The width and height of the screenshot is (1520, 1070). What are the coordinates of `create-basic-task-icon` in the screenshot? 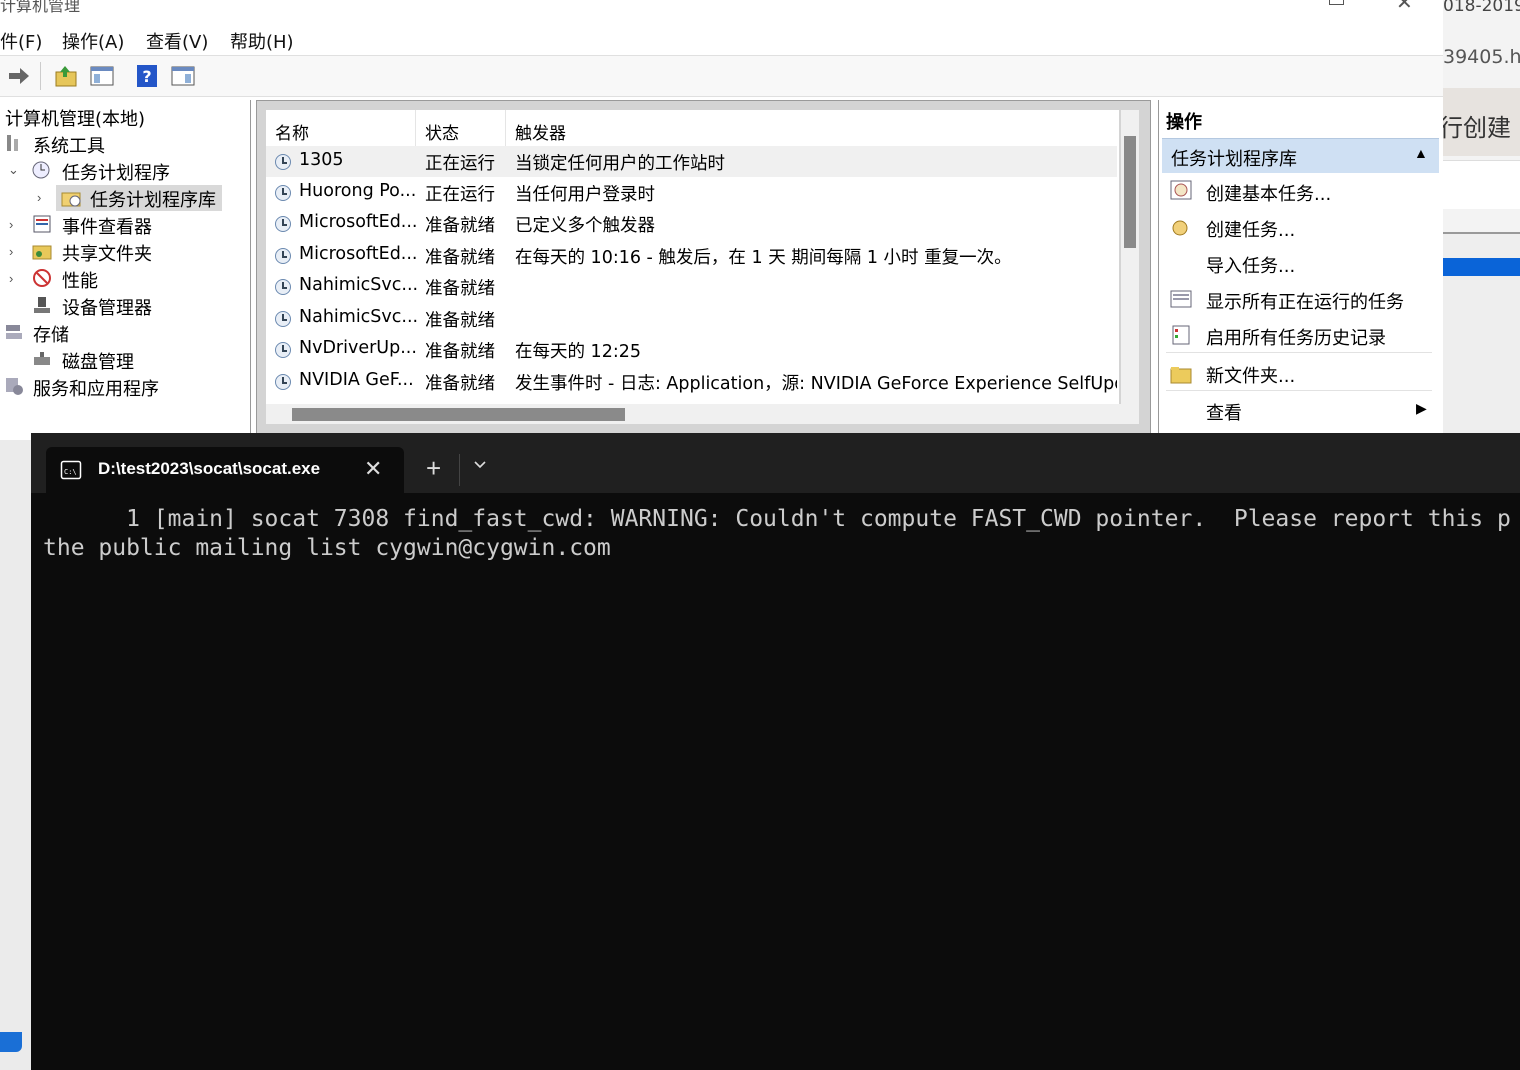 It's located at (1181, 190).